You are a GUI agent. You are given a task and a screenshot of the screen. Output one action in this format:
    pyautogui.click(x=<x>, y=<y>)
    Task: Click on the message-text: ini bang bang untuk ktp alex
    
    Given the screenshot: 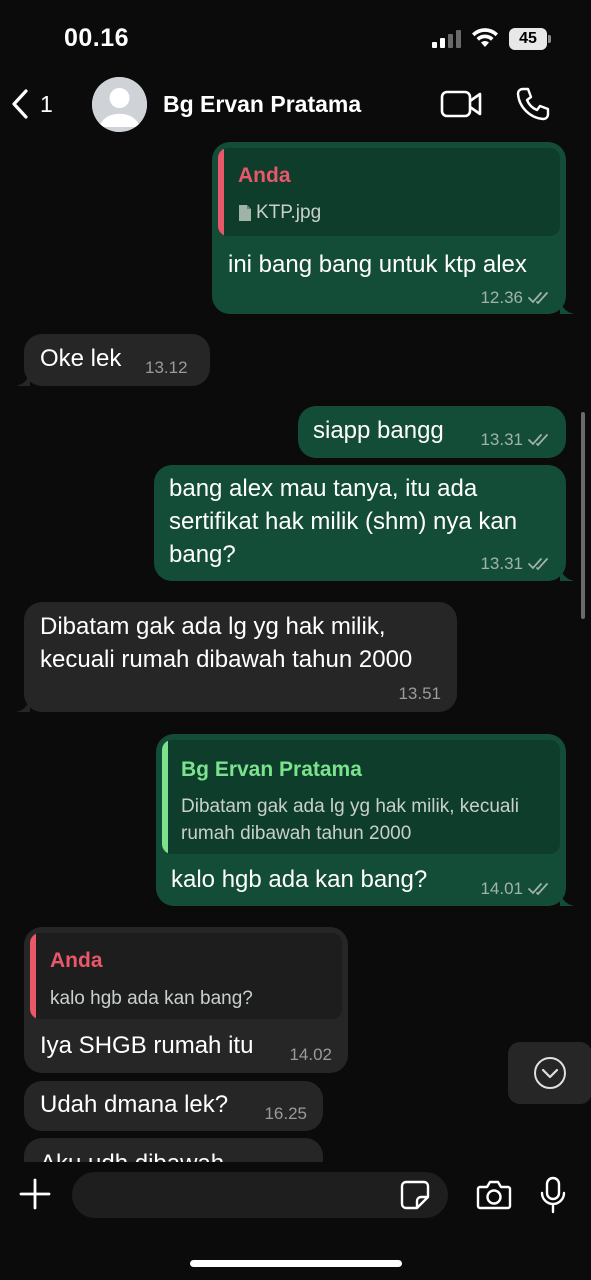 What is the action you would take?
    pyautogui.click(x=377, y=264)
    